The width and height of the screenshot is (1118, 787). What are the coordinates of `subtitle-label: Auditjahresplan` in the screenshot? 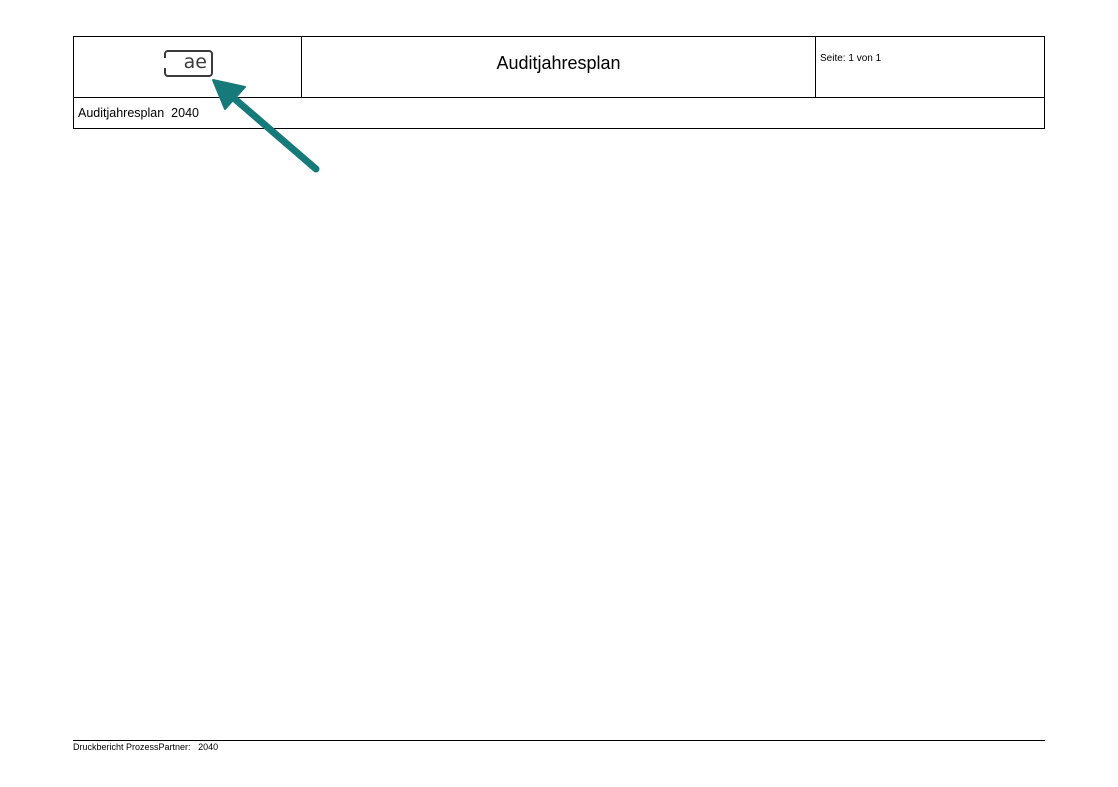 It's located at (121, 113).